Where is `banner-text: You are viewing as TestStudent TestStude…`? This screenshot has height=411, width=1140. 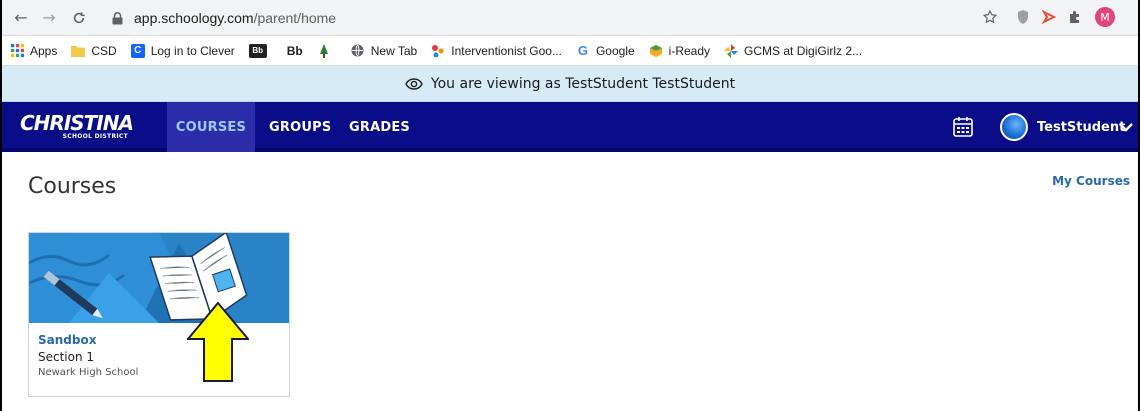 banner-text: You are viewing as TestStudent TestStude… is located at coordinates (583, 83).